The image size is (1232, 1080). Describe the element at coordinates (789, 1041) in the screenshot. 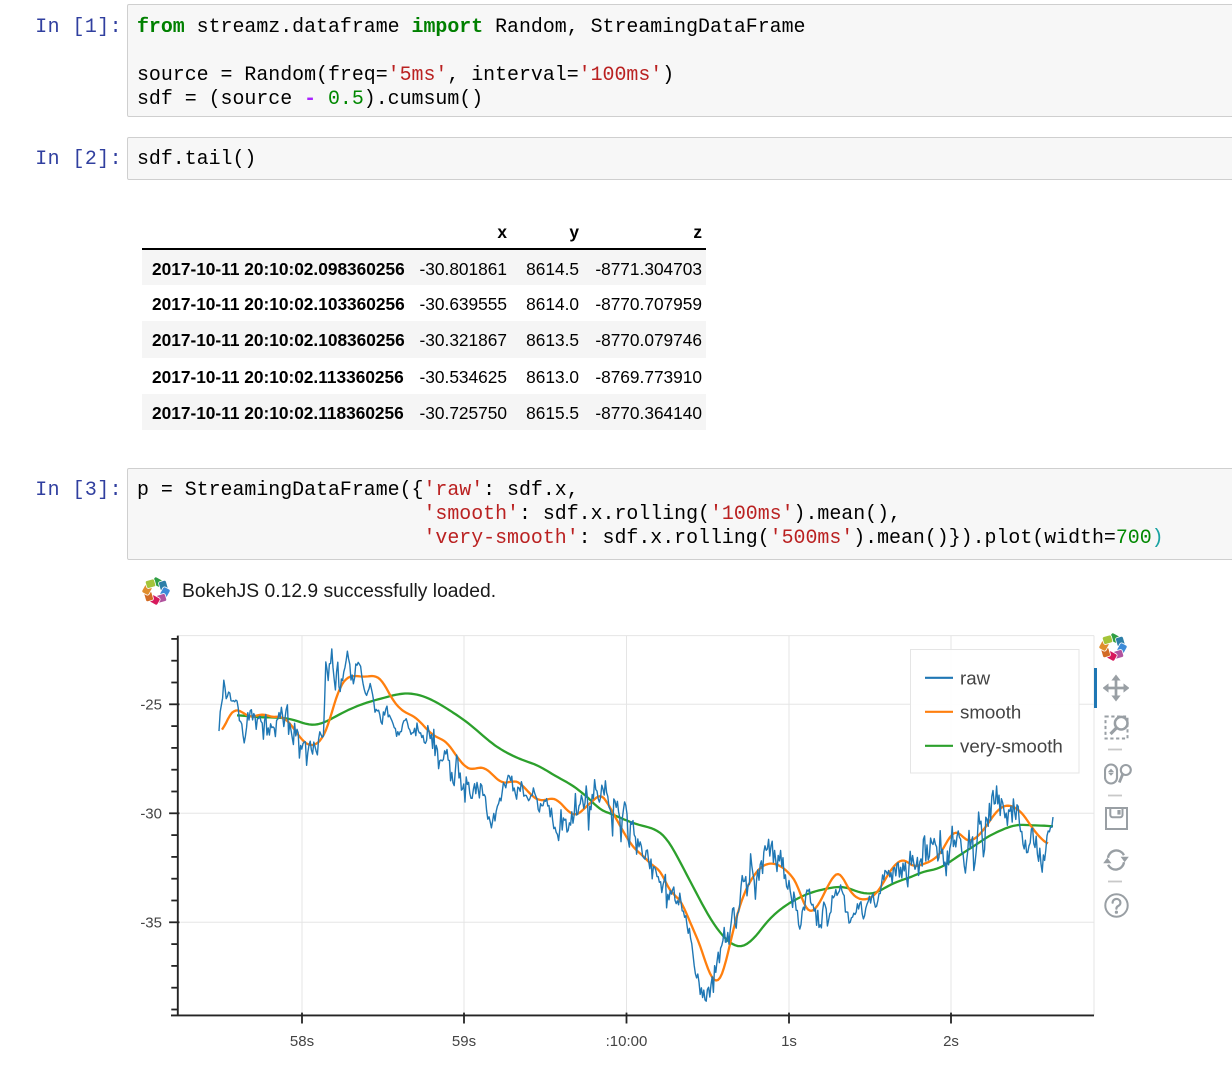

I see `svg-text: 1s` at that location.